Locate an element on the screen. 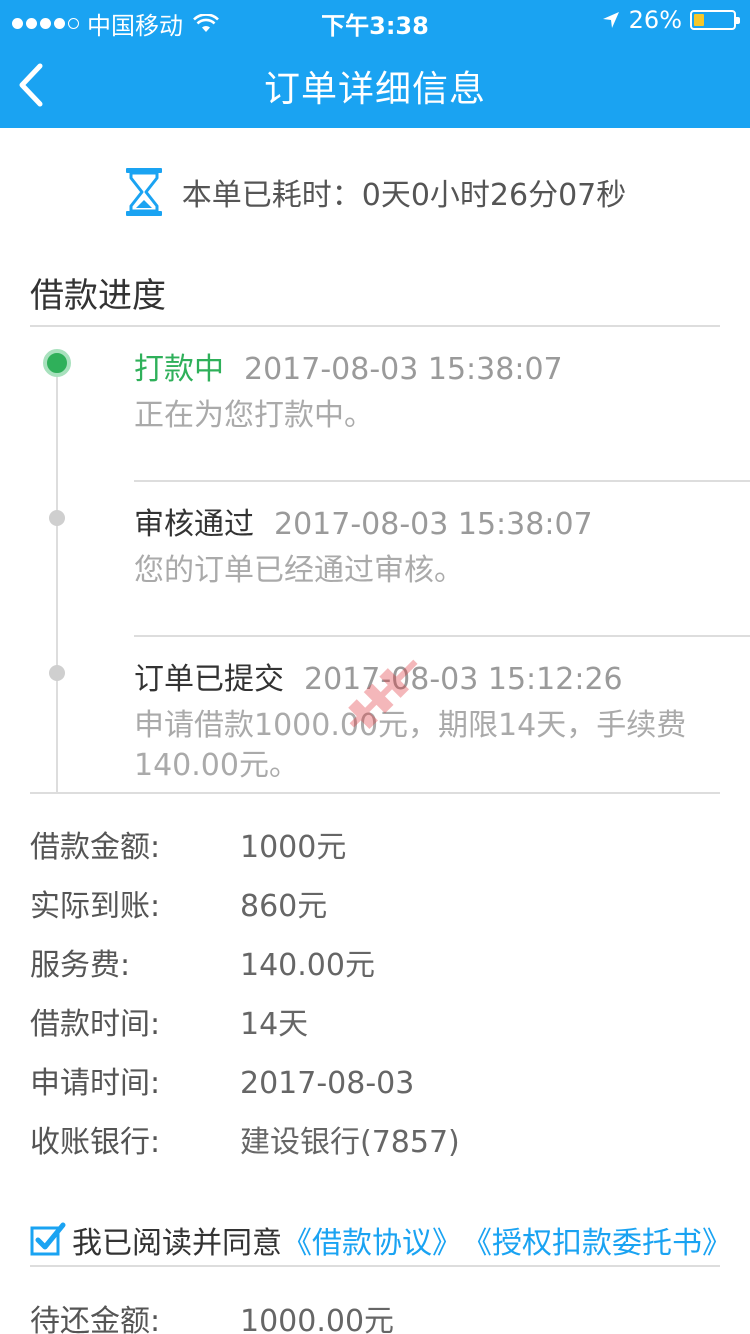  detail-value: 140.00元 is located at coordinates (307, 965).